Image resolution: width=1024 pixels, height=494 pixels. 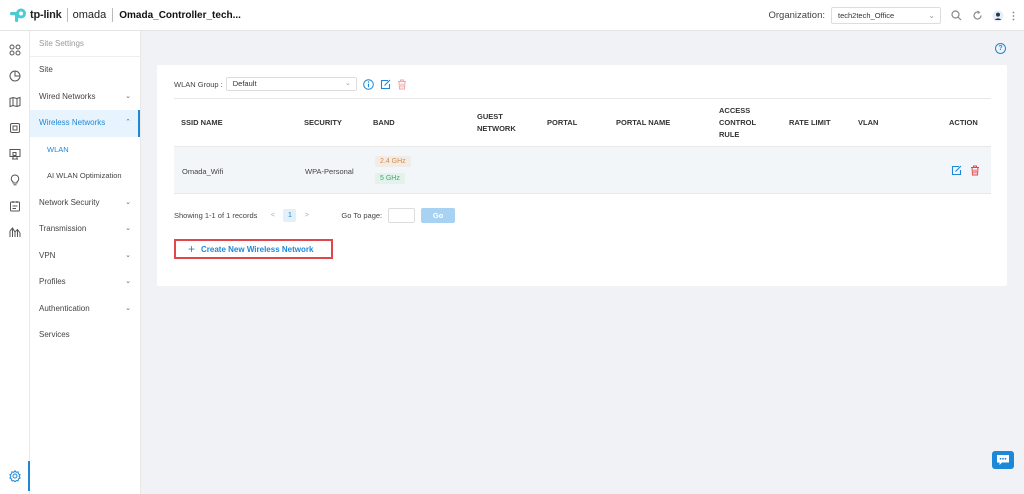 I want to click on goto-page-label: Go To page:, so click(x=362, y=215).